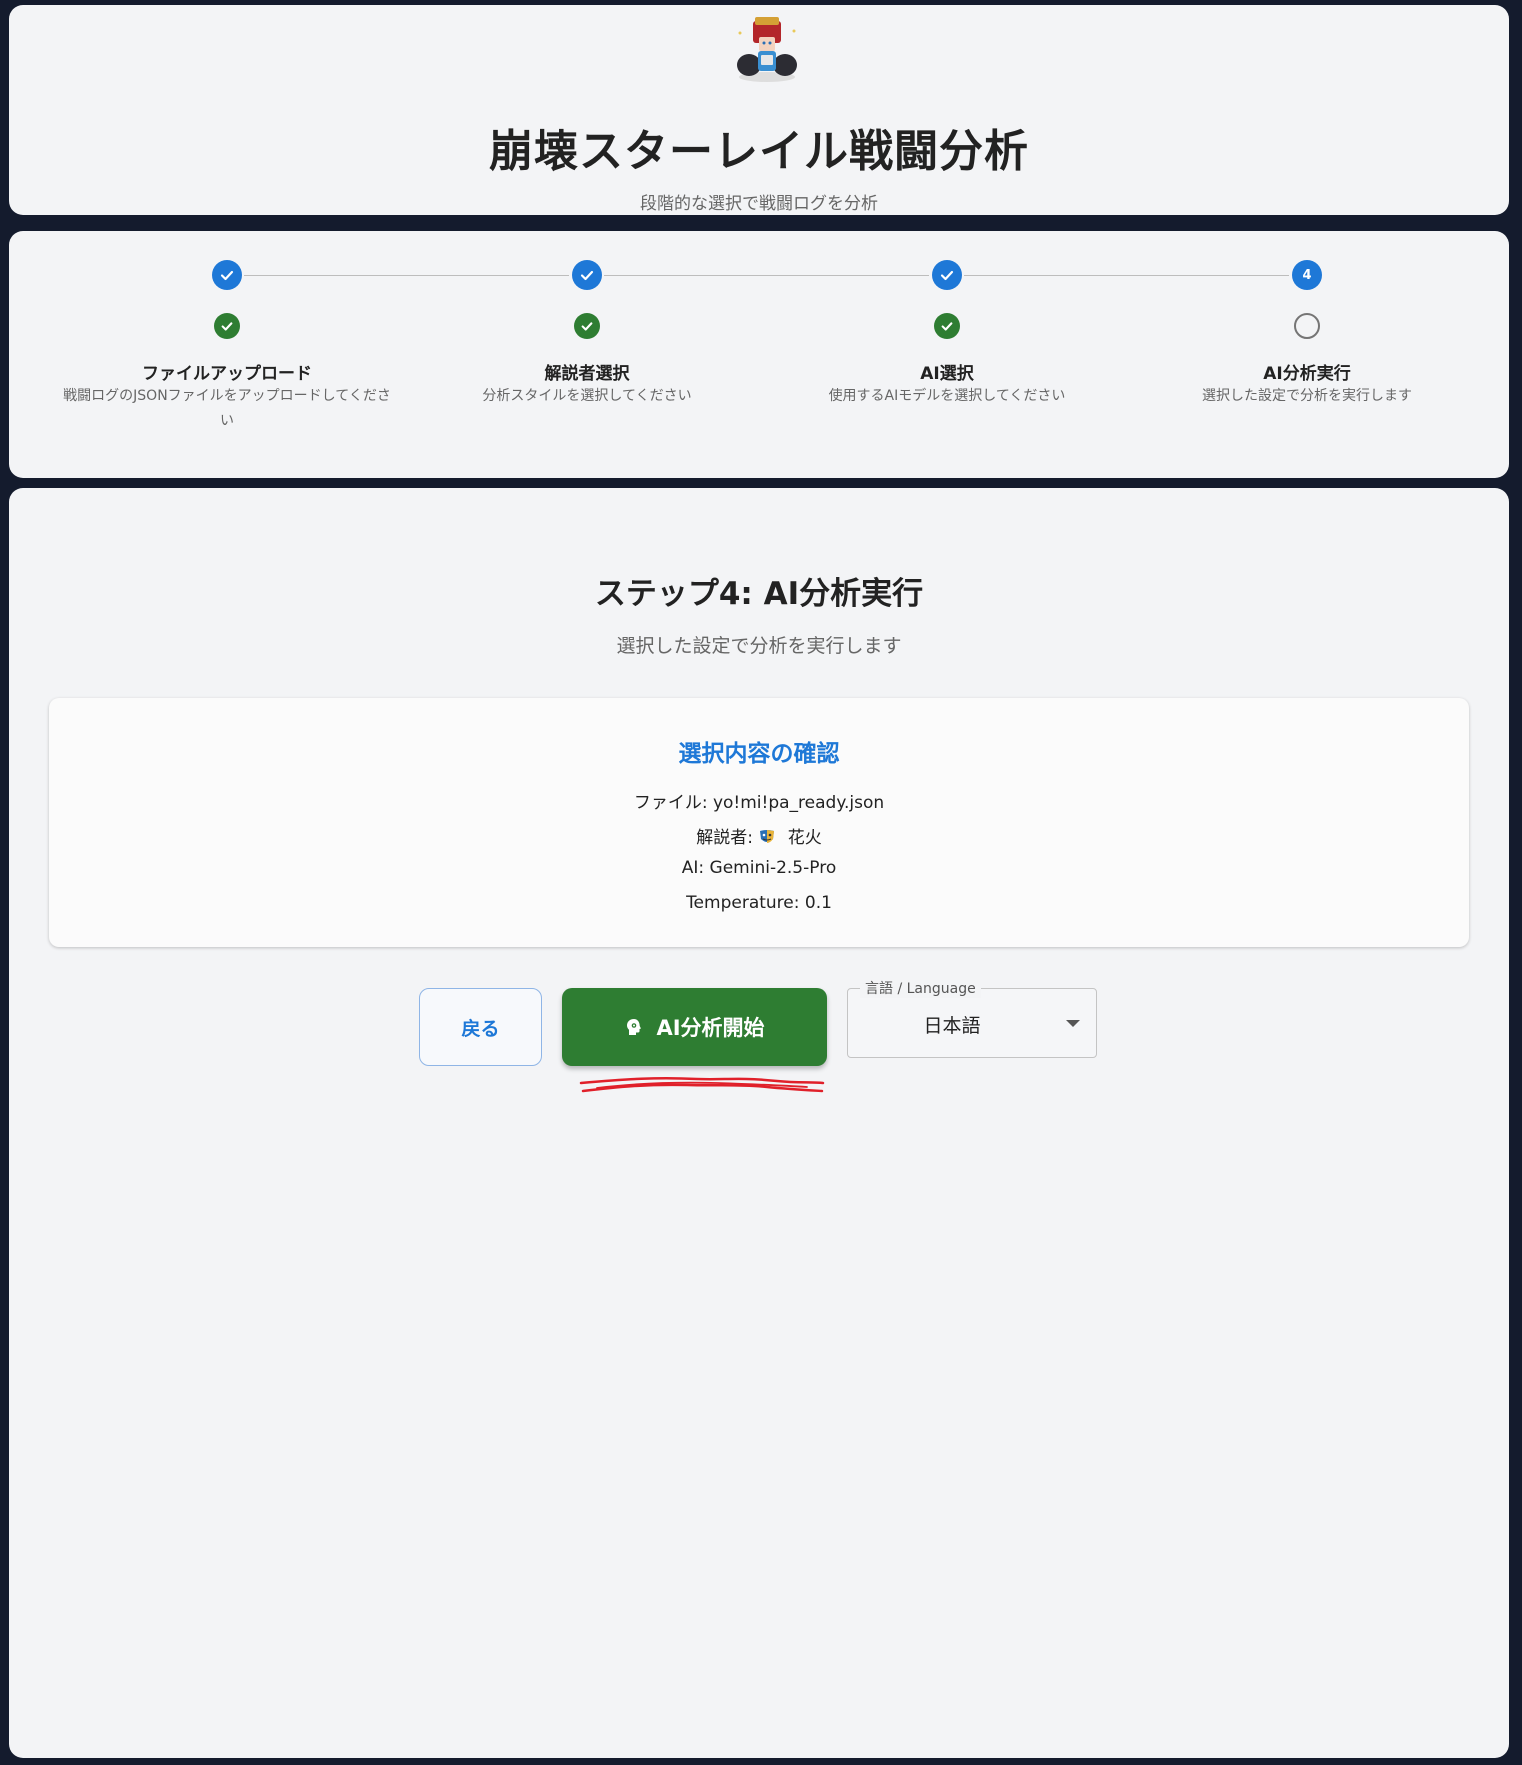 This screenshot has width=1522, height=1765. I want to click on step-subheading: 選択した設定で分析を実行します, so click(759, 646).